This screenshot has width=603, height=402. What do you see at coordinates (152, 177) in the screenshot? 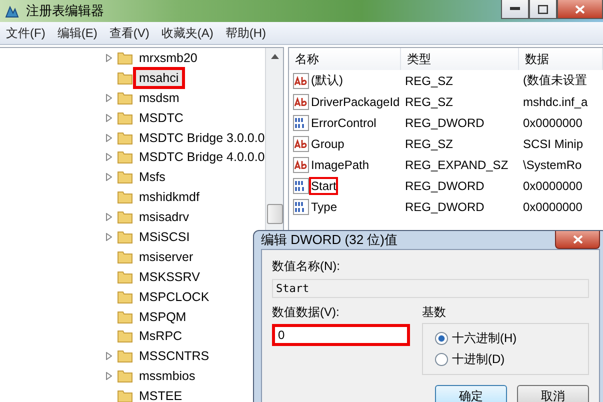
I see `tree-item: Msfs` at bounding box center [152, 177].